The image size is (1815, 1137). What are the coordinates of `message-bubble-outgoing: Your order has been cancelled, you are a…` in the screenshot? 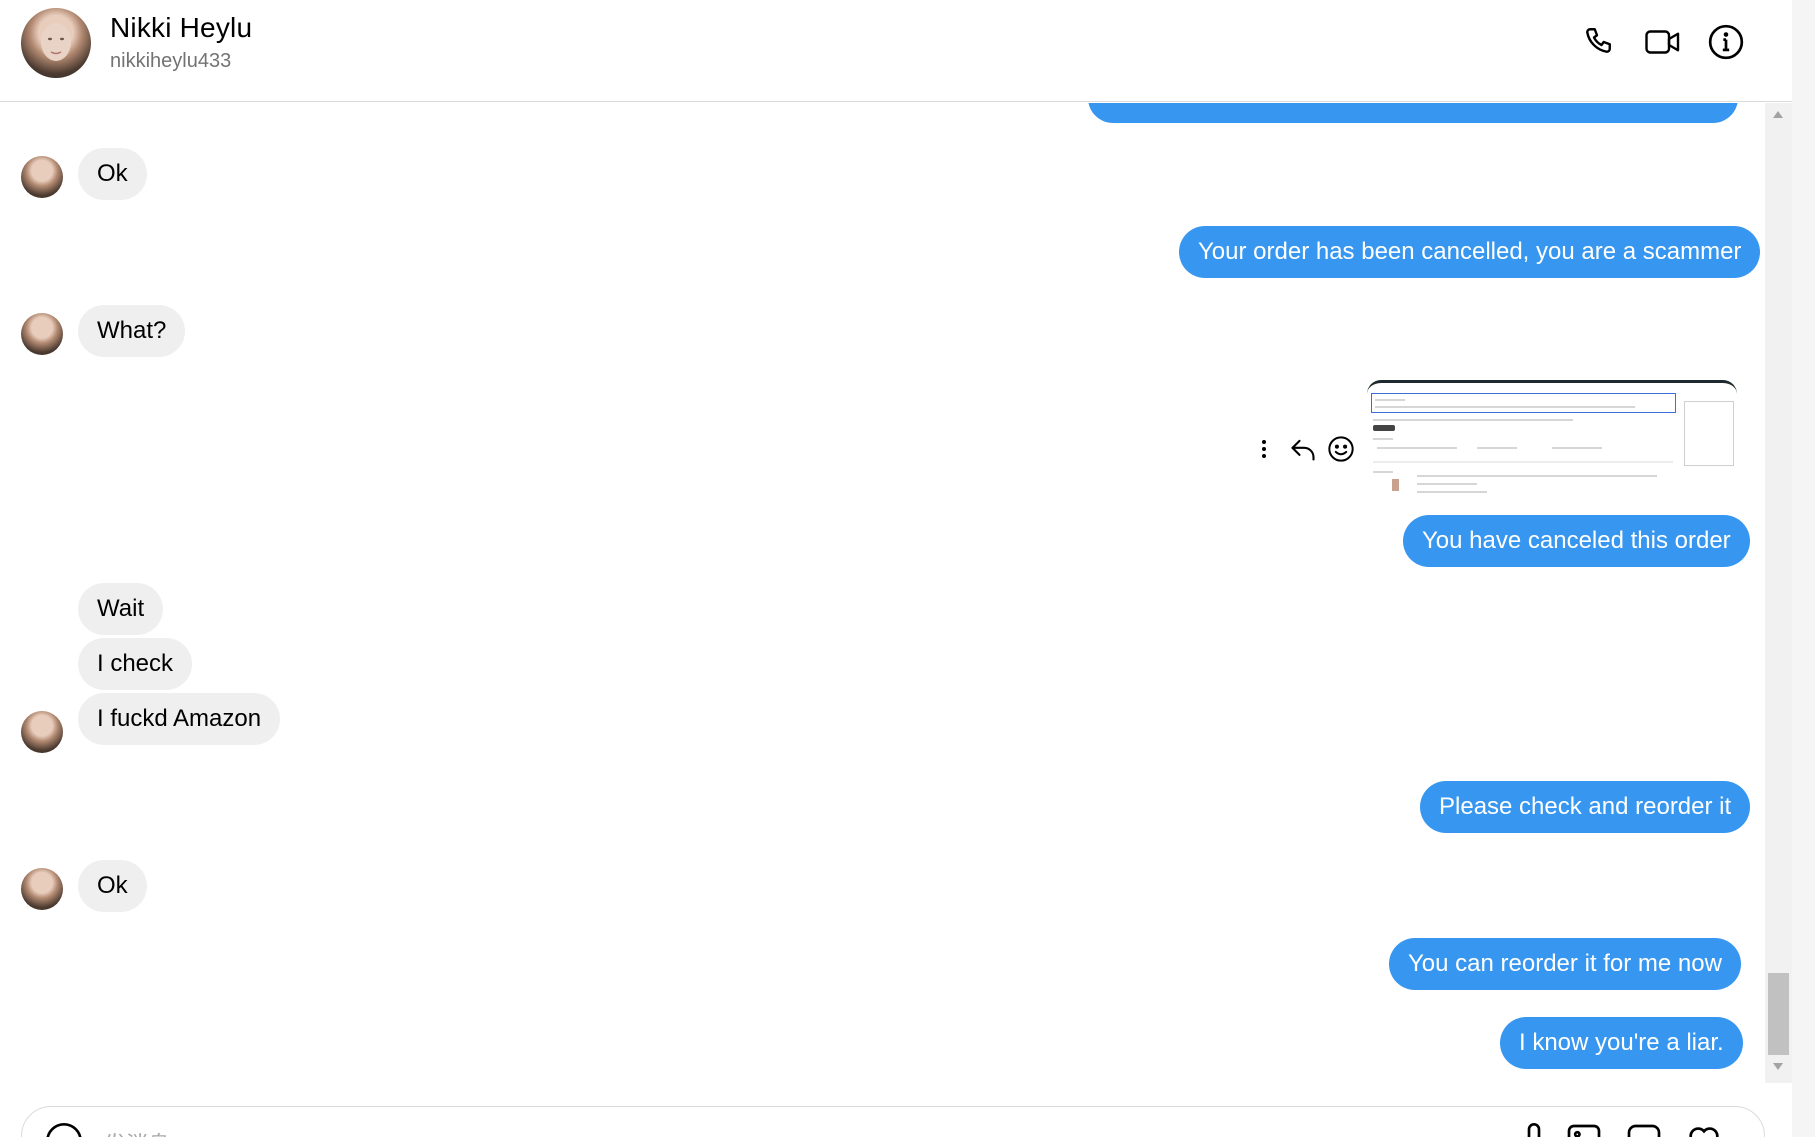 It's located at (1470, 252).